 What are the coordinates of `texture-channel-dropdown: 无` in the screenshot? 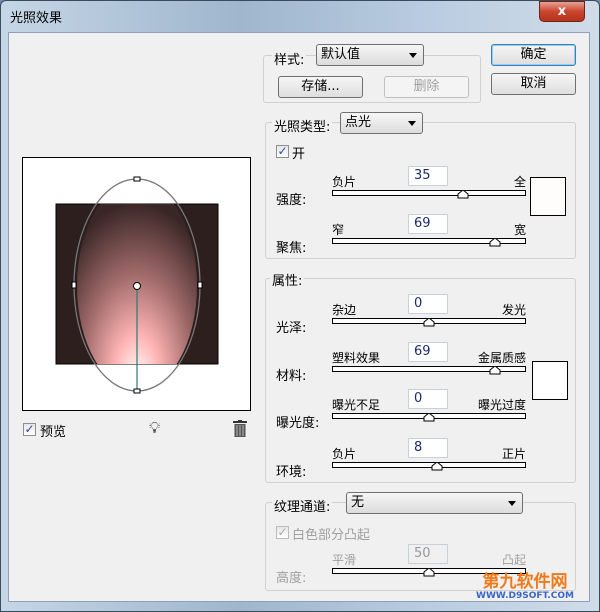 It's located at (434, 503).